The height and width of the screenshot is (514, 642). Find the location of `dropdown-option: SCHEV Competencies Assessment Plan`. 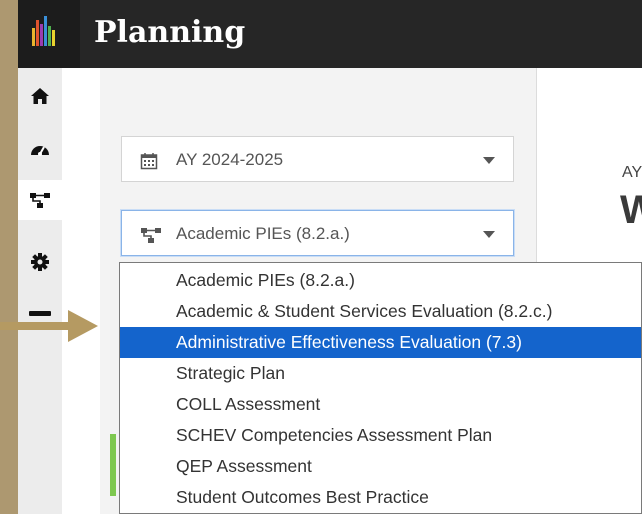

dropdown-option: SCHEV Competencies Assessment Plan is located at coordinates (380, 435).